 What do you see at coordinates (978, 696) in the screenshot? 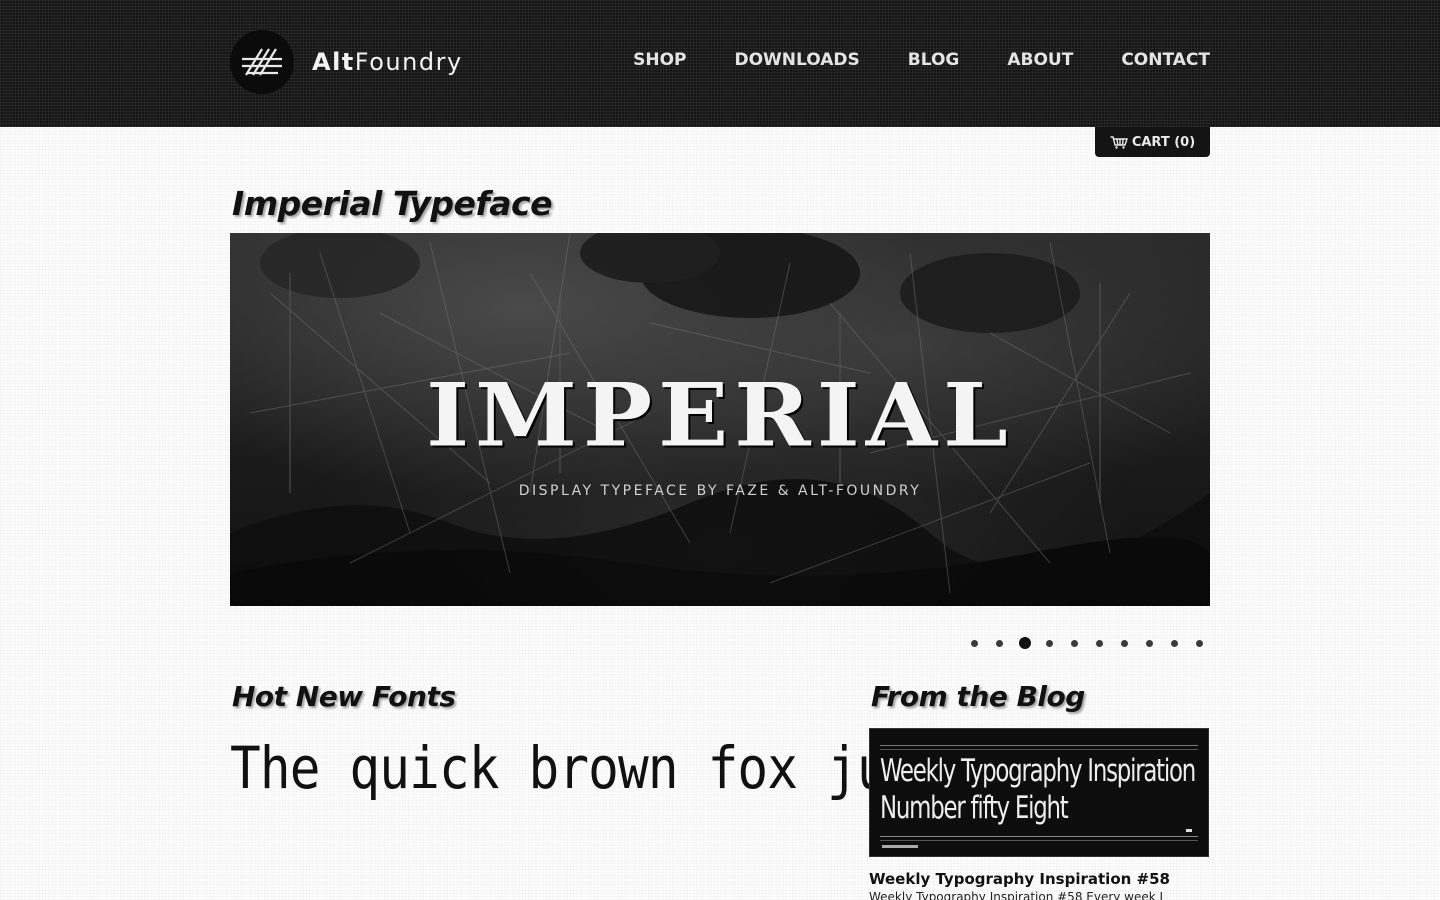
I see `blog-heading: From the Blog` at bounding box center [978, 696].